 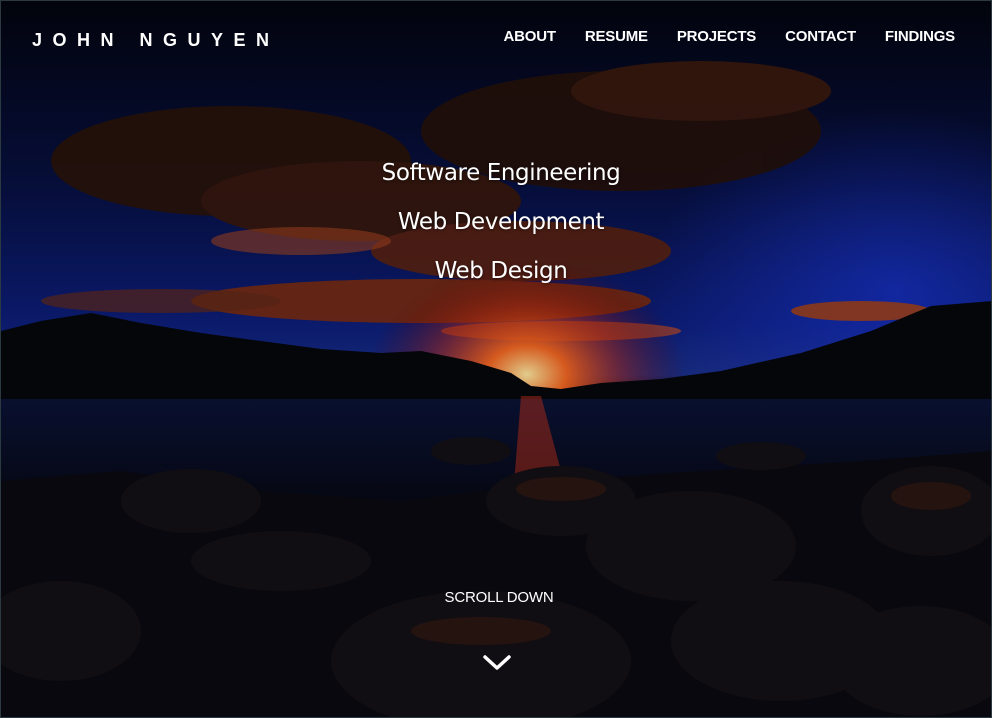 I want to click on site-logo: JOHN NGUYEN, so click(x=156, y=40).